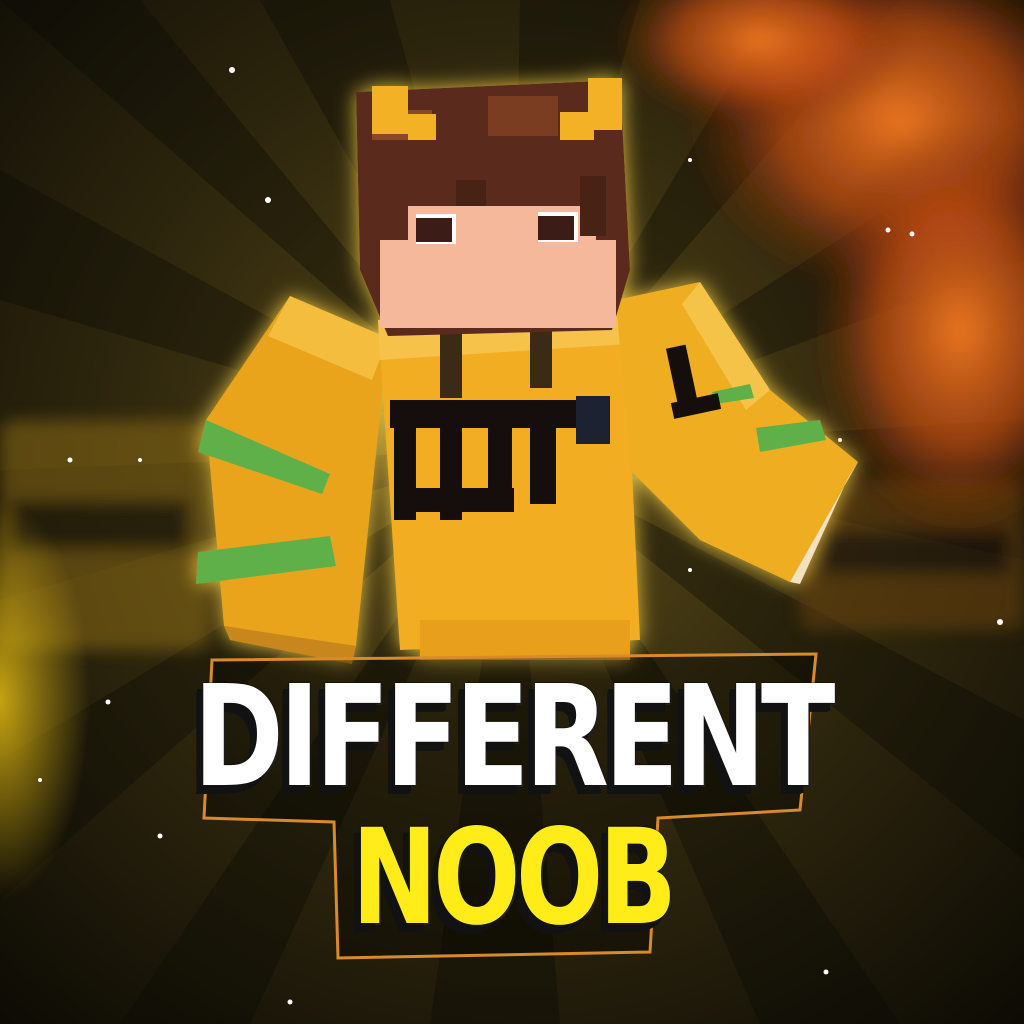 The height and width of the screenshot is (1024, 1024). What do you see at coordinates (514, 878) in the screenshot?
I see `title-line-2: NOOB` at bounding box center [514, 878].